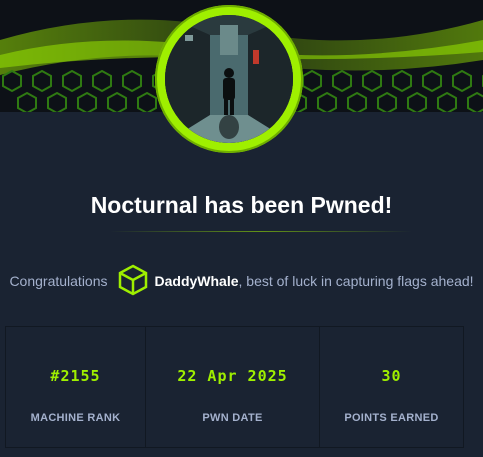 This screenshot has width=483, height=457. What do you see at coordinates (75, 376) in the screenshot?
I see `machine-rank-value: #2155` at bounding box center [75, 376].